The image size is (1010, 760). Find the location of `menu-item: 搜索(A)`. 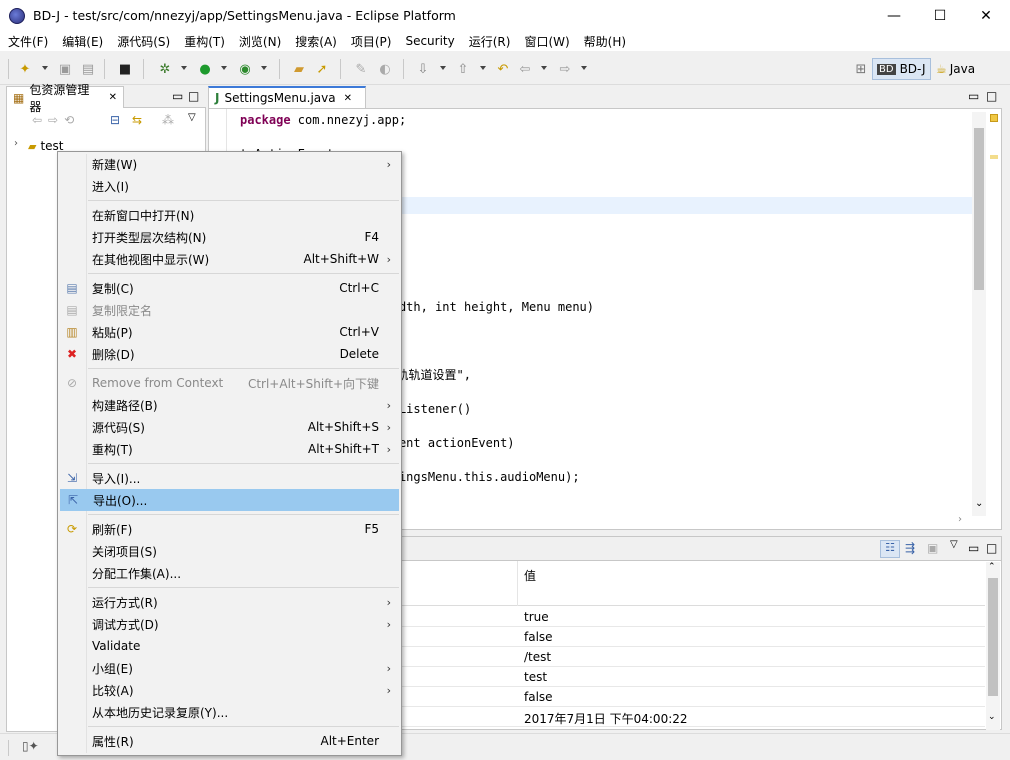

menu-item: 搜索(A) is located at coordinates (316, 41).